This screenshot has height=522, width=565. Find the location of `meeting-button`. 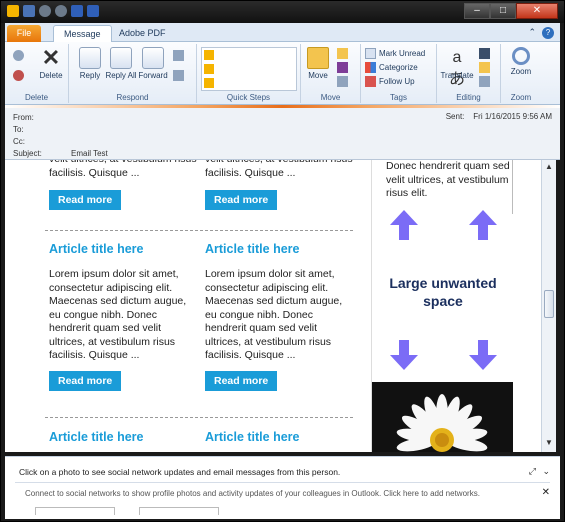

meeting-button is located at coordinates (178, 55).